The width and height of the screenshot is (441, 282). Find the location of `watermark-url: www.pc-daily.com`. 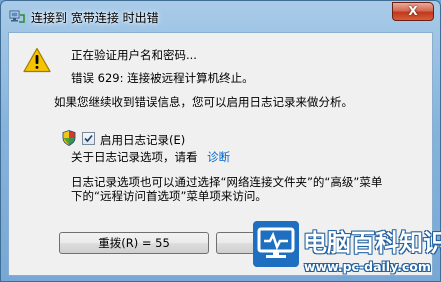

watermark-url: www.pc-daily.com is located at coordinates (367, 266).